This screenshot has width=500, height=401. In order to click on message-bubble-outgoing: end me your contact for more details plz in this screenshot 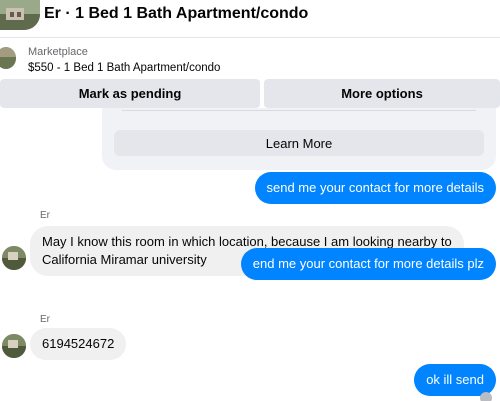, I will do `click(368, 264)`.